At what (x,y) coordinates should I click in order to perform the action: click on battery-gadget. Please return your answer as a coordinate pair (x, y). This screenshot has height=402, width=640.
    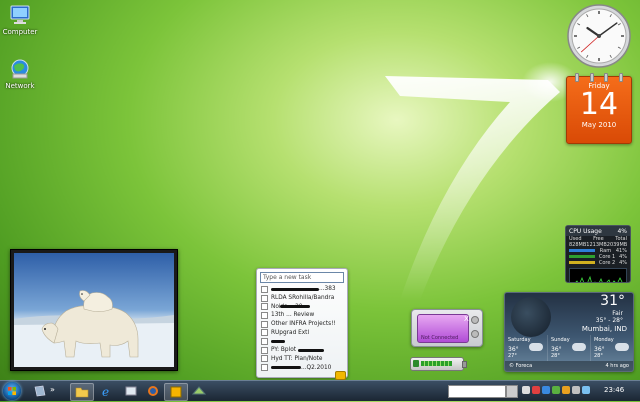
    Looking at the image, I should click on (438, 364).